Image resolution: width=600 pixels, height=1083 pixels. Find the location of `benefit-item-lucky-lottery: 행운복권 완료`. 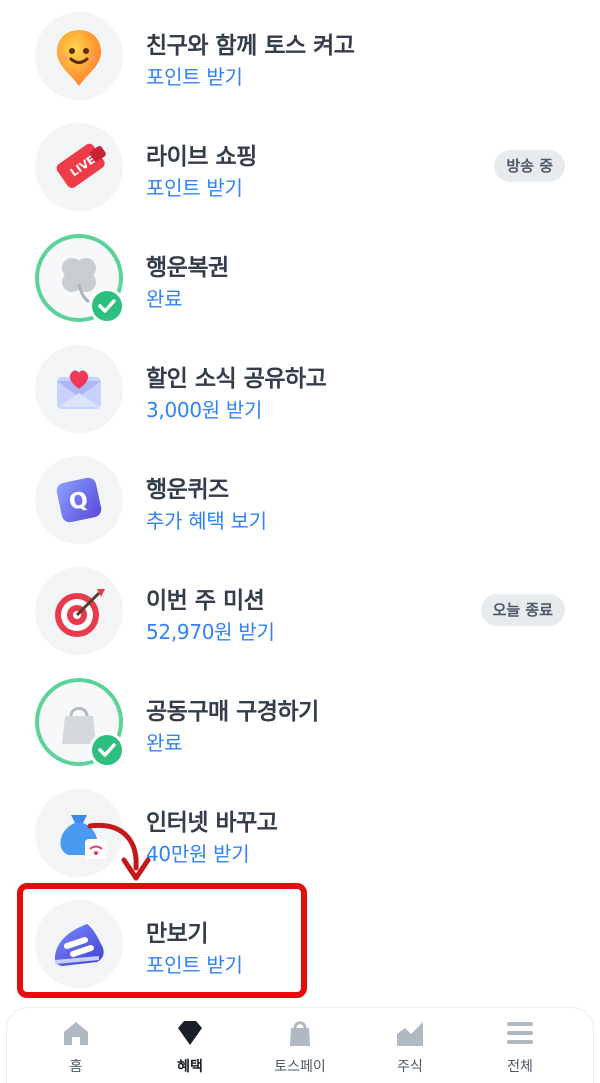

benefit-item-lucky-lottery: 행운복권 완료 is located at coordinates (300, 277).